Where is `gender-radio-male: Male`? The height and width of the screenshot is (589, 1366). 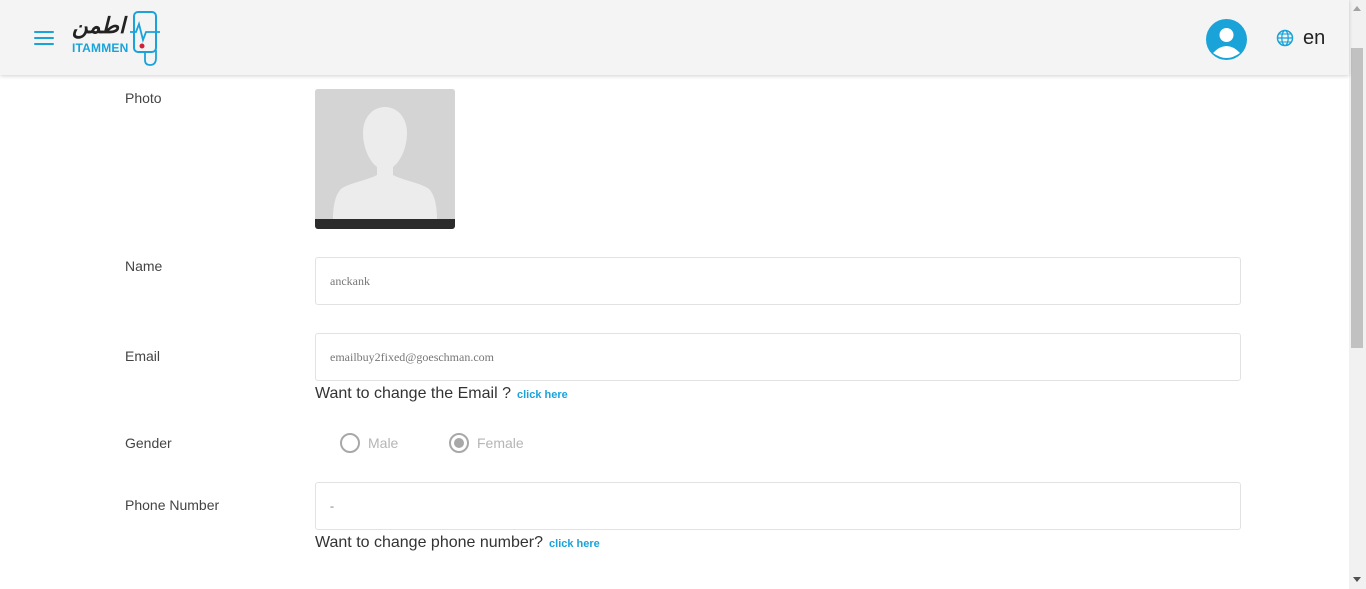
gender-radio-male: Male is located at coordinates (369, 443).